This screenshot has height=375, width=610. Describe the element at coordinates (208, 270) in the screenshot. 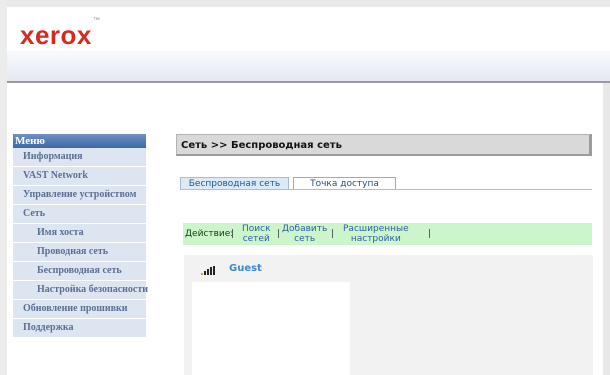

I see `signal-bars-icon` at that location.